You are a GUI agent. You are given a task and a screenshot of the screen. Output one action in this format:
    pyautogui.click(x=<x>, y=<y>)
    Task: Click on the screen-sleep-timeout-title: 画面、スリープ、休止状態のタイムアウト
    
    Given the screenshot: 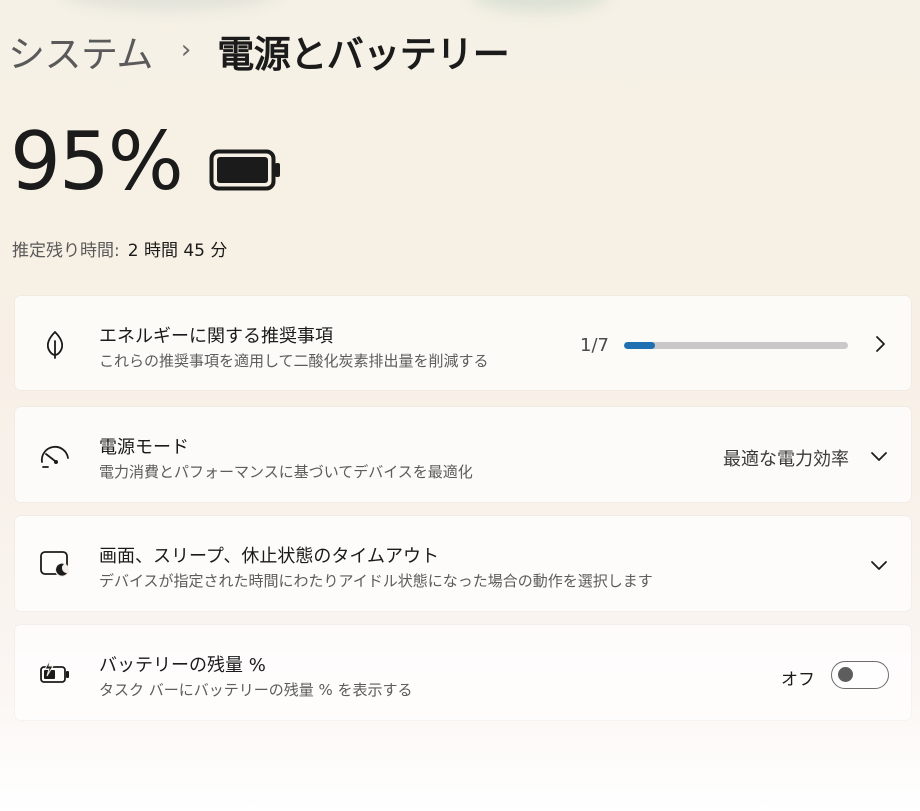 What is the action you would take?
    pyautogui.click(x=269, y=556)
    